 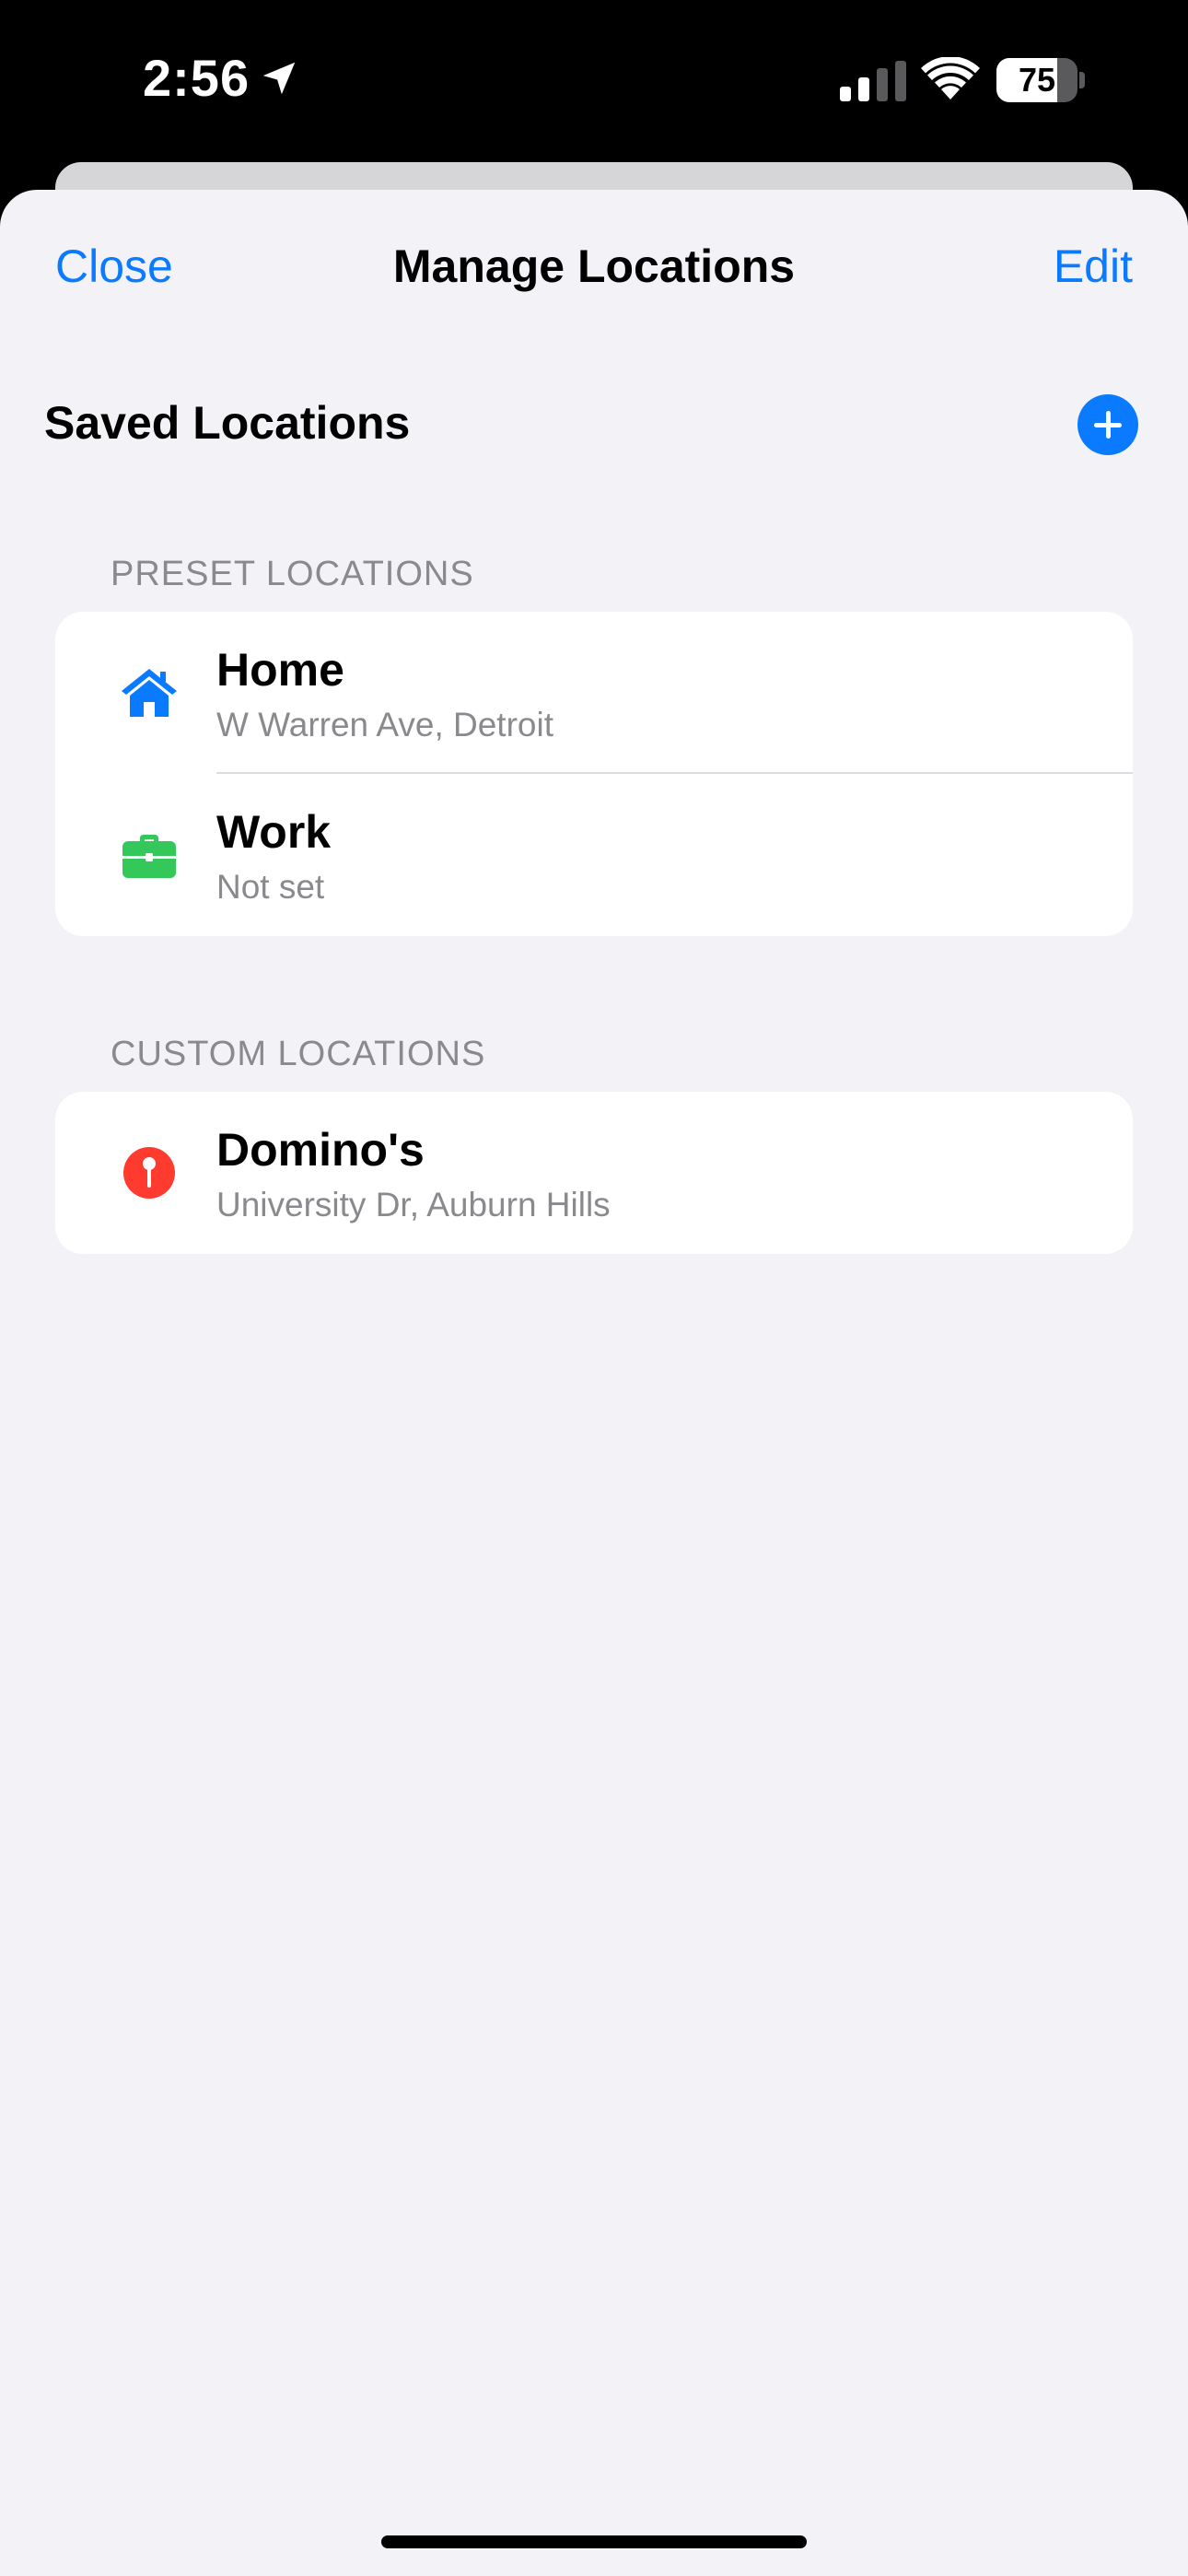 I want to click on custom-locations-card: Domino's University Dr, Auburn Hills, so click(x=594, y=1173).